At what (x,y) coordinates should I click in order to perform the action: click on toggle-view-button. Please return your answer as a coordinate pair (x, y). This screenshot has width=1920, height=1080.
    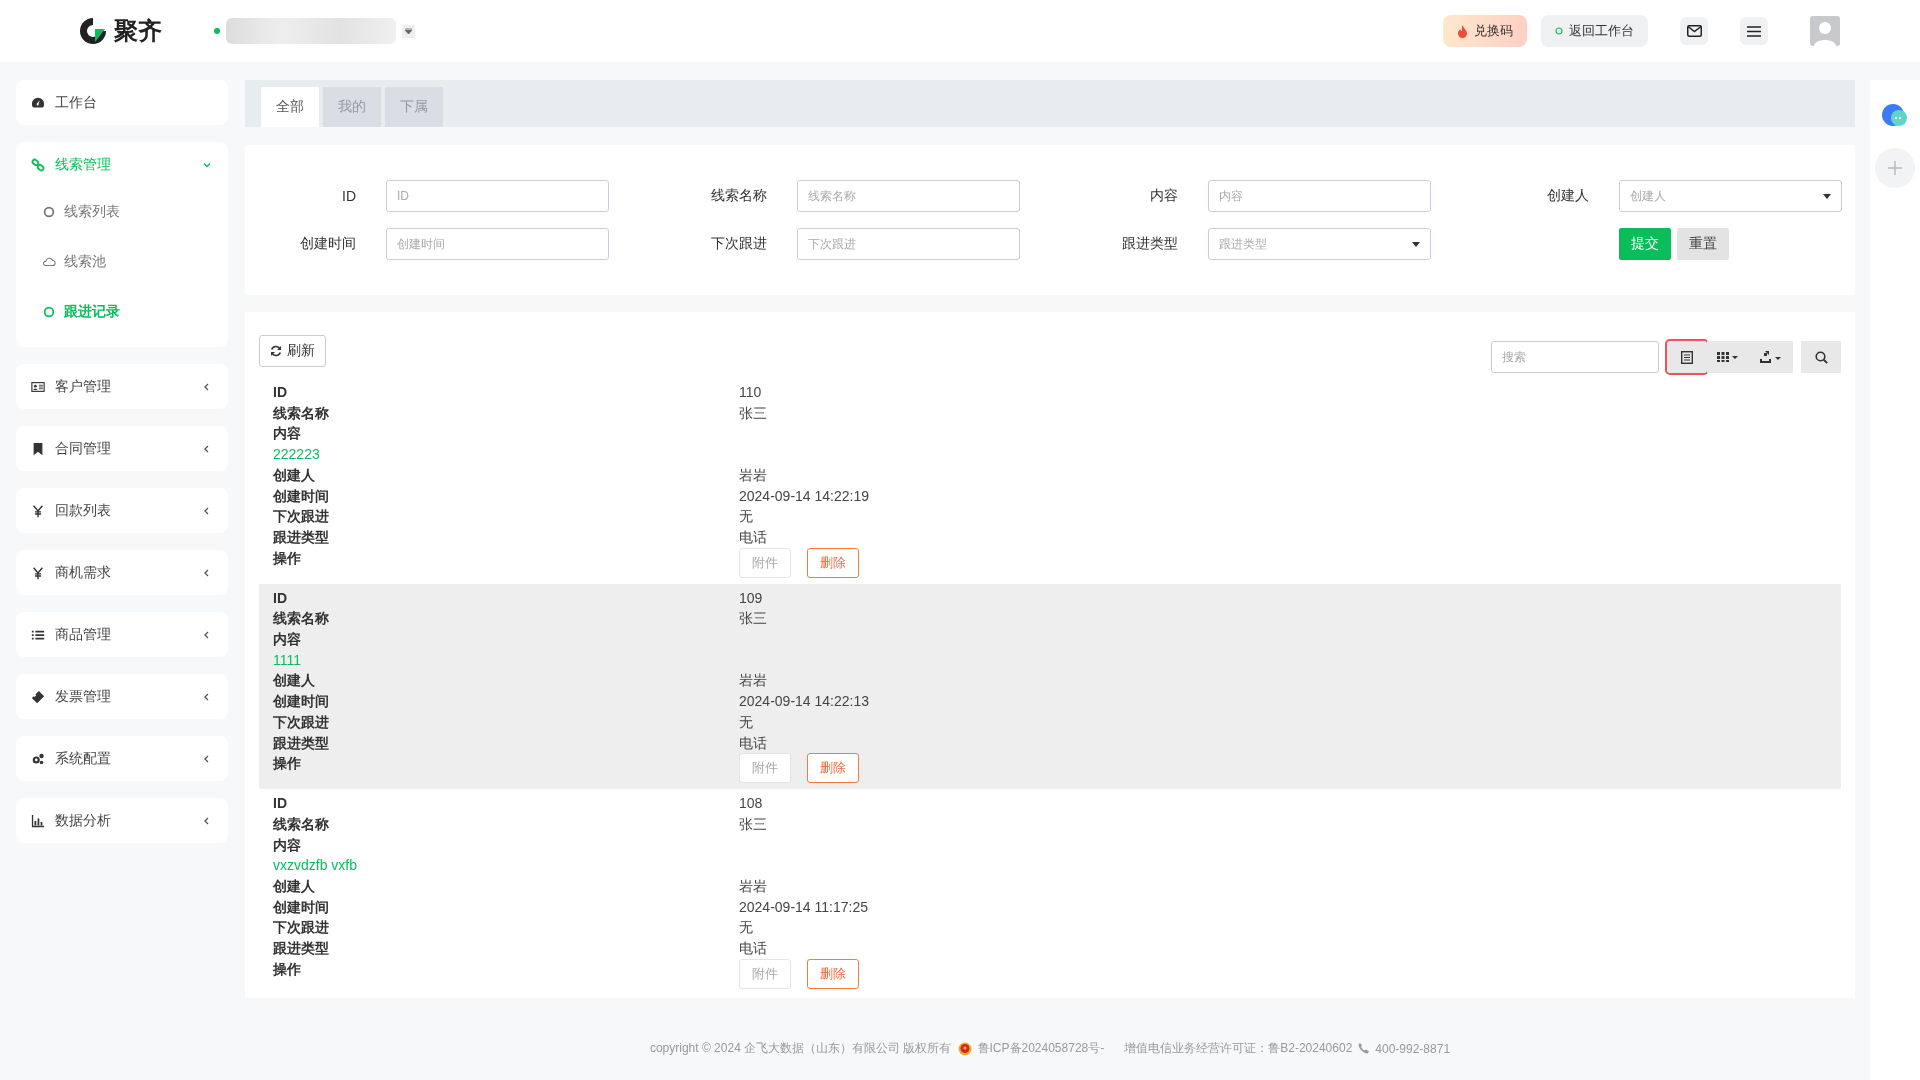
    Looking at the image, I should click on (1687, 357).